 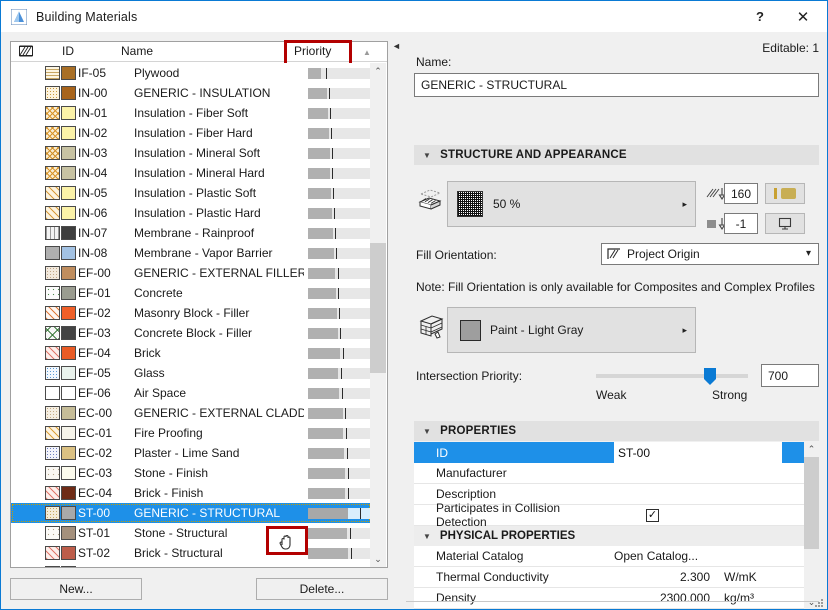 I want to click on fill-pattern-selector: 50 % ▸, so click(x=571, y=204).